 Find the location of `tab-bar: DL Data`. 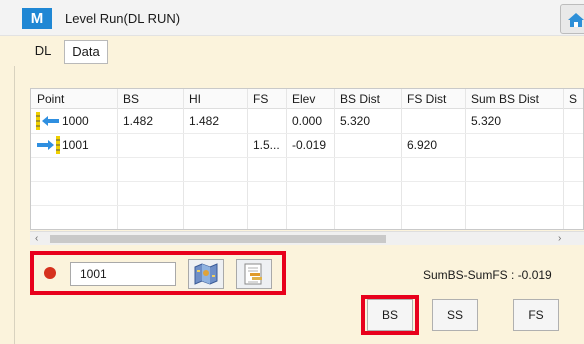

tab-bar: DL Data is located at coordinates (292, 51).